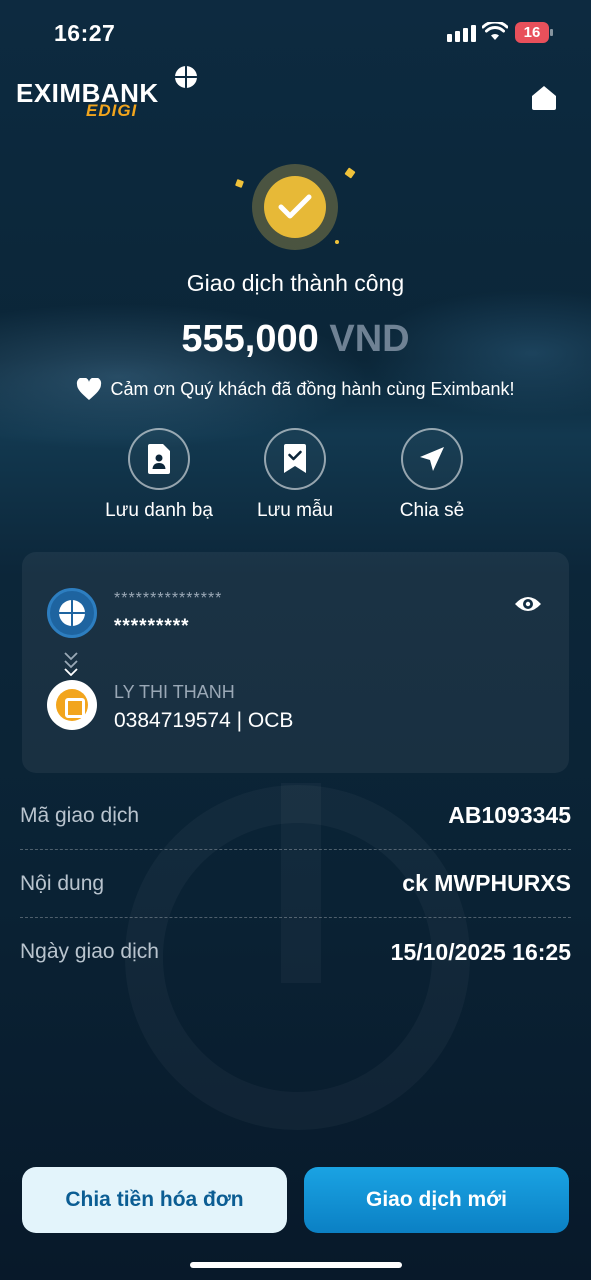 The height and width of the screenshot is (1280, 591). I want to click on eye-icon, so click(528, 604).